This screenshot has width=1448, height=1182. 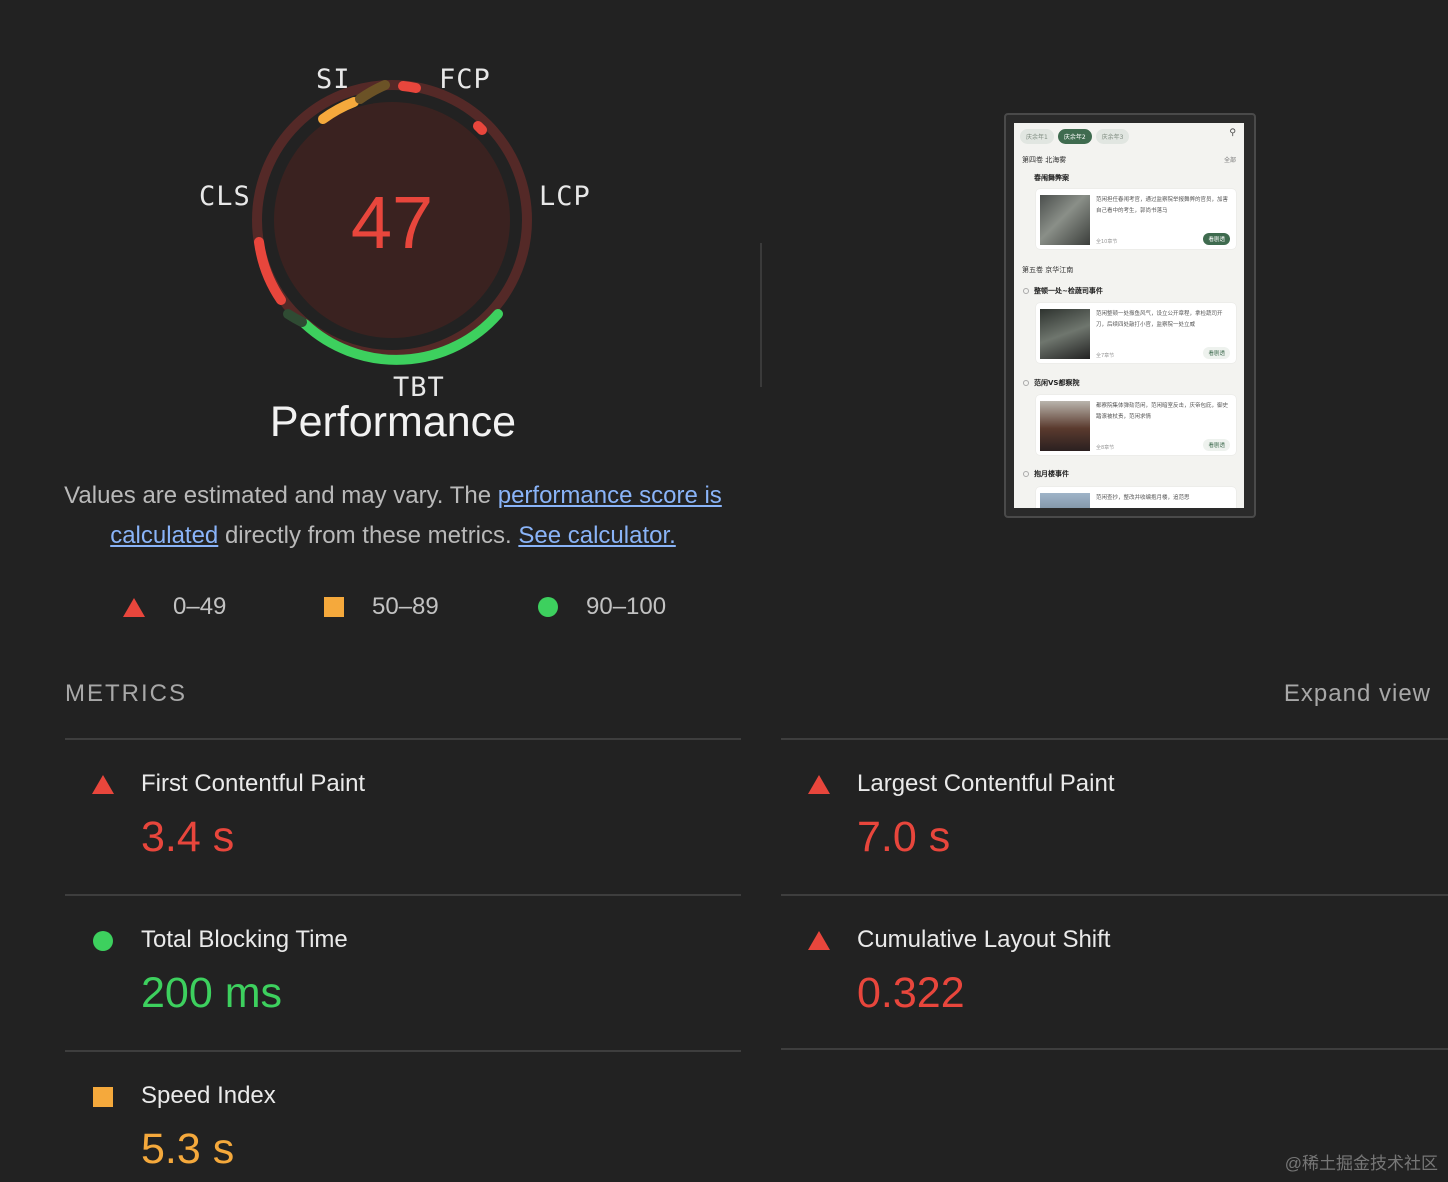 What do you see at coordinates (208, 1095) in the screenshot?
I see `si-name: Speed Index` at bounding box center [208, 1095].